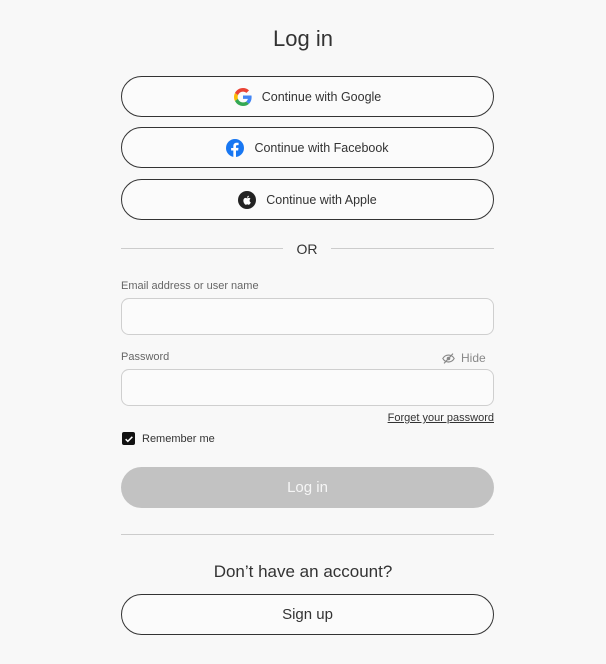 The width and height of the screenshot is (606, 664). Describe the element at coordinates (202, 248) in the screenshot. I see `divider-left-line` at that location.